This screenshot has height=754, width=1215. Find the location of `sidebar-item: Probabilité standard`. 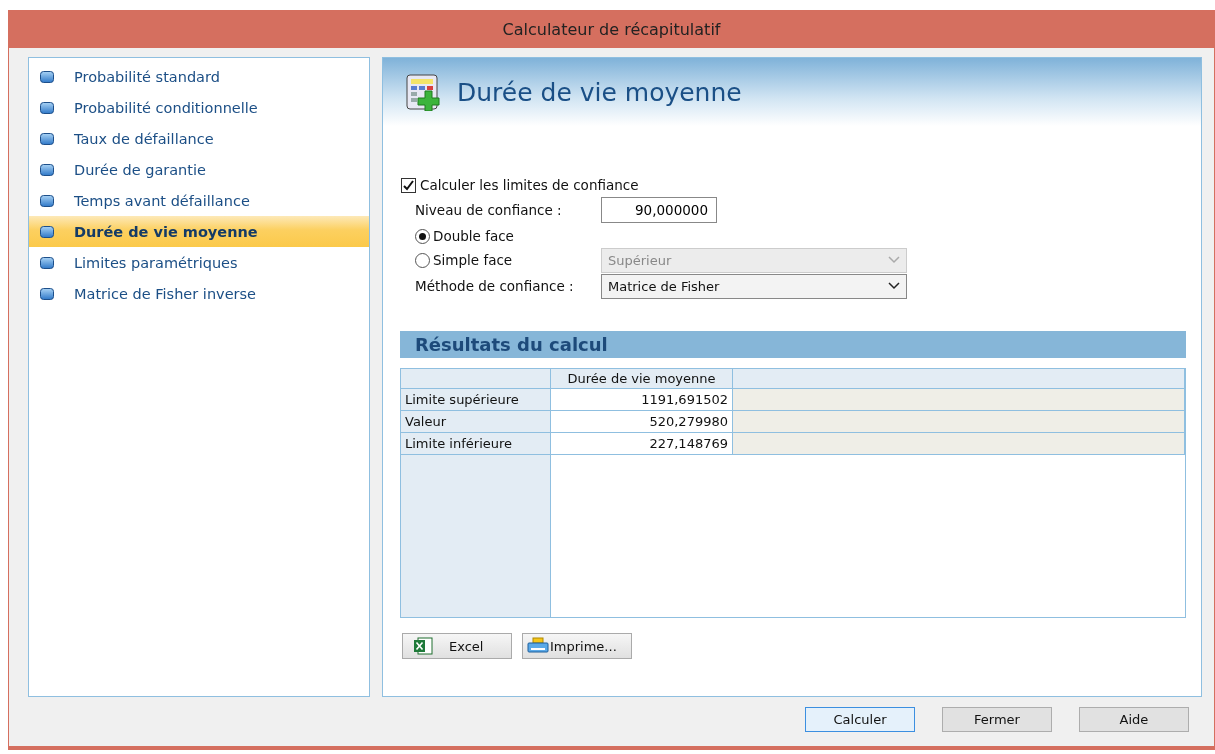

sidebar-item: Probabilité standard is located at coordinates (199, 76).